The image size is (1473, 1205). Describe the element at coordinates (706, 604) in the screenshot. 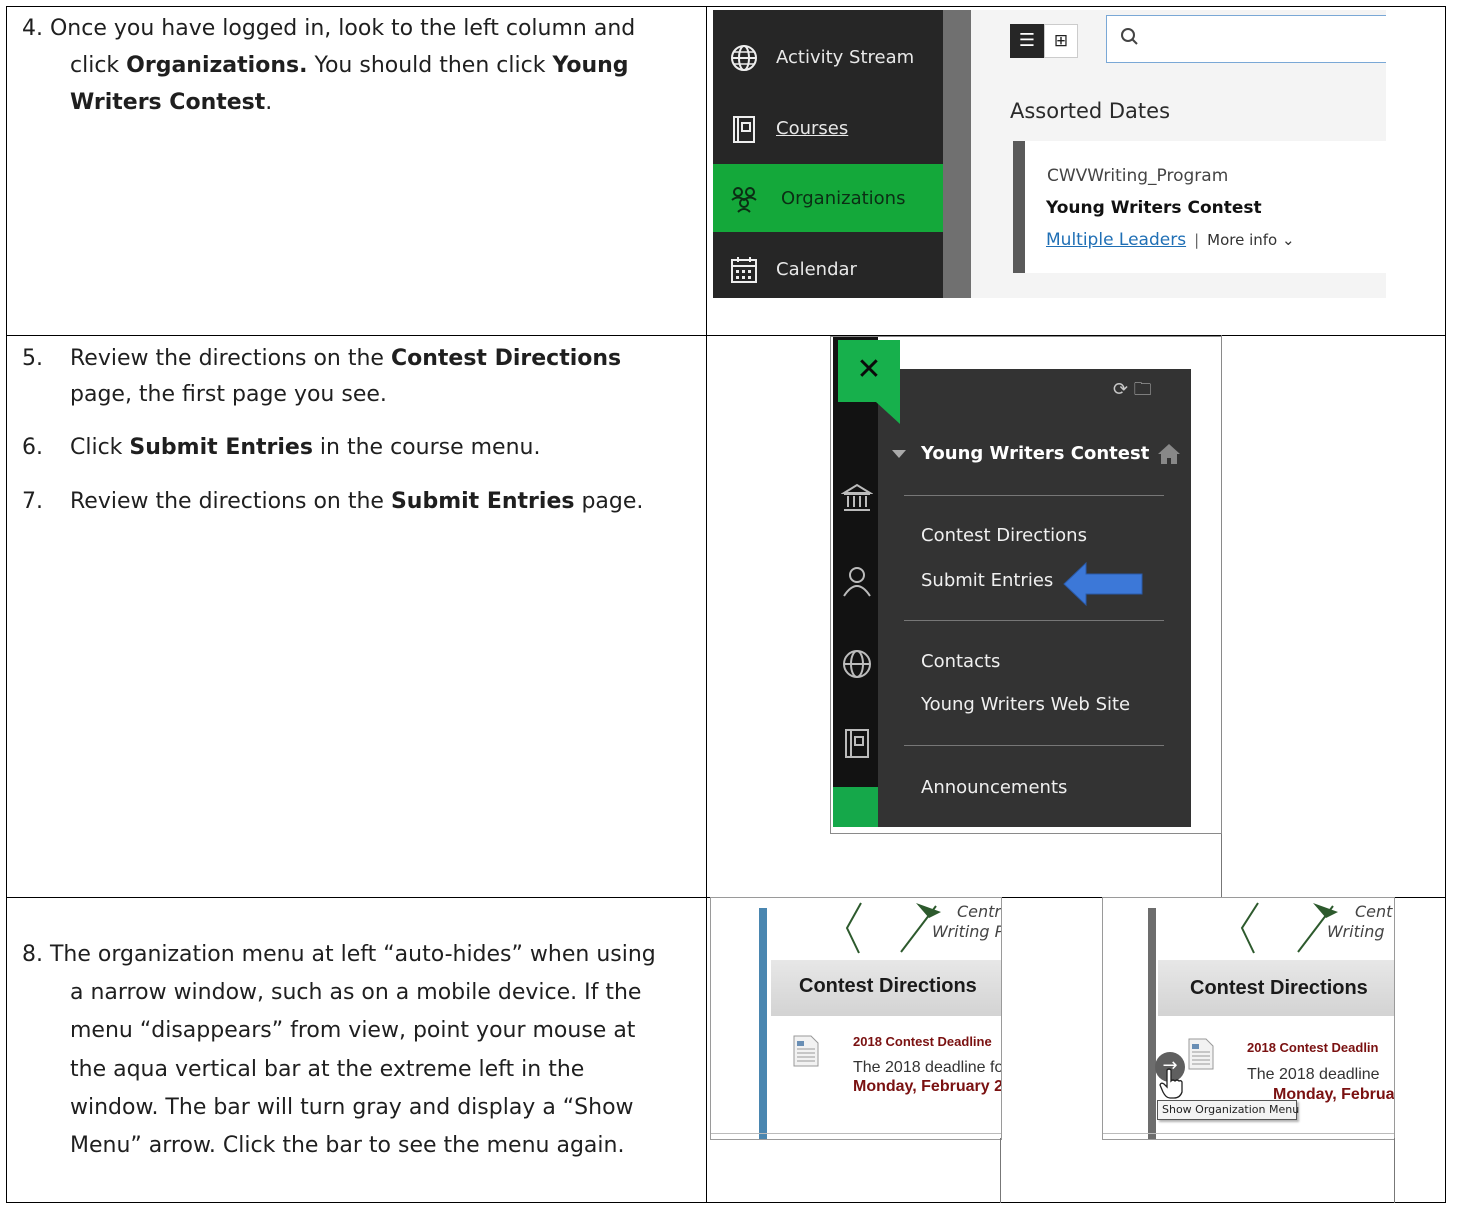

I see `column-divider` at that location.